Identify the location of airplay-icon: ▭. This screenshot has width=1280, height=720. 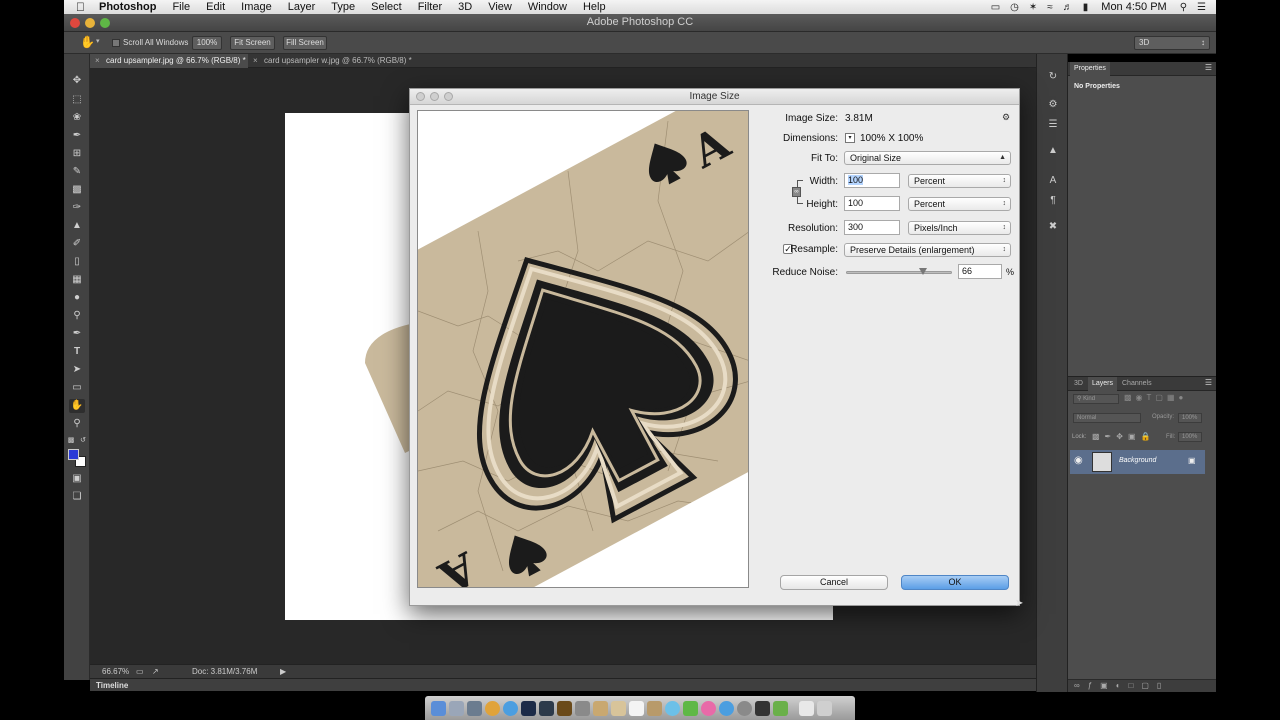
(995, 7).